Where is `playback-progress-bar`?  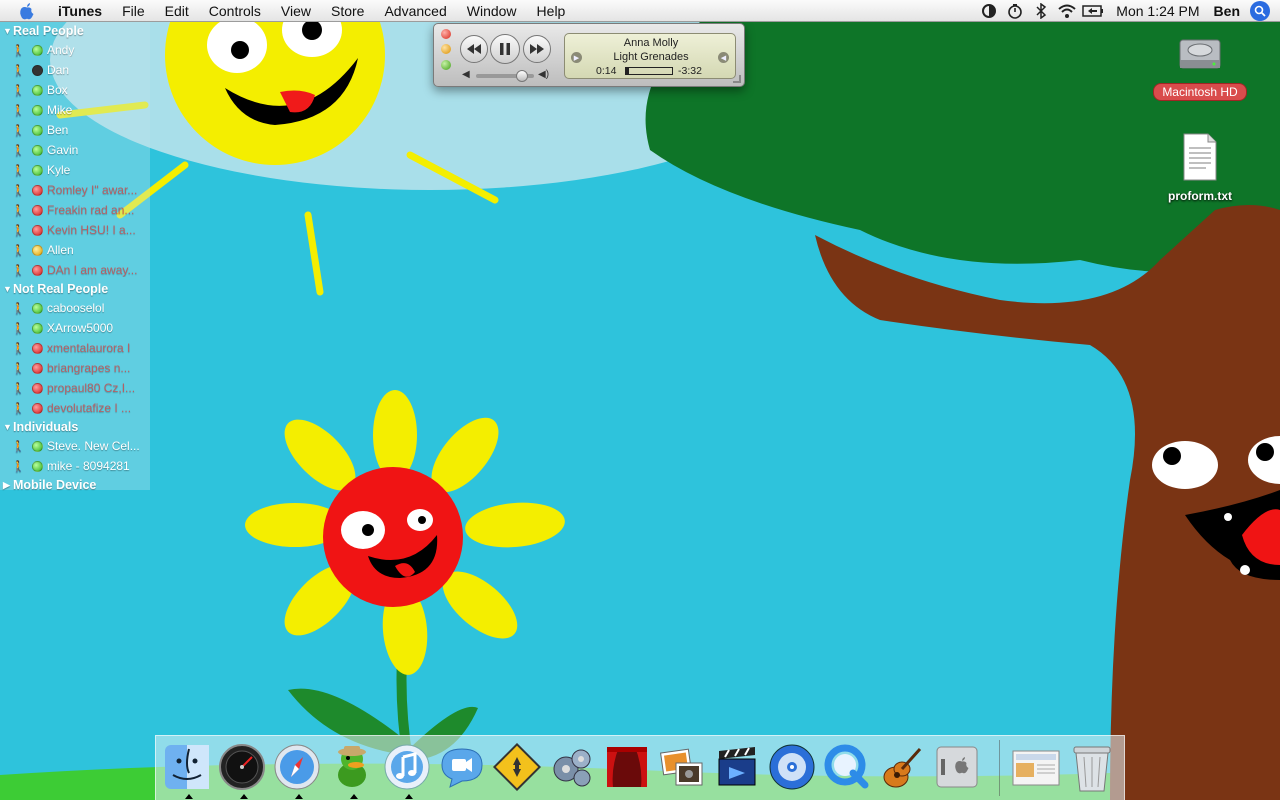
playback-progress-bar is located at coordinates (649, 71).